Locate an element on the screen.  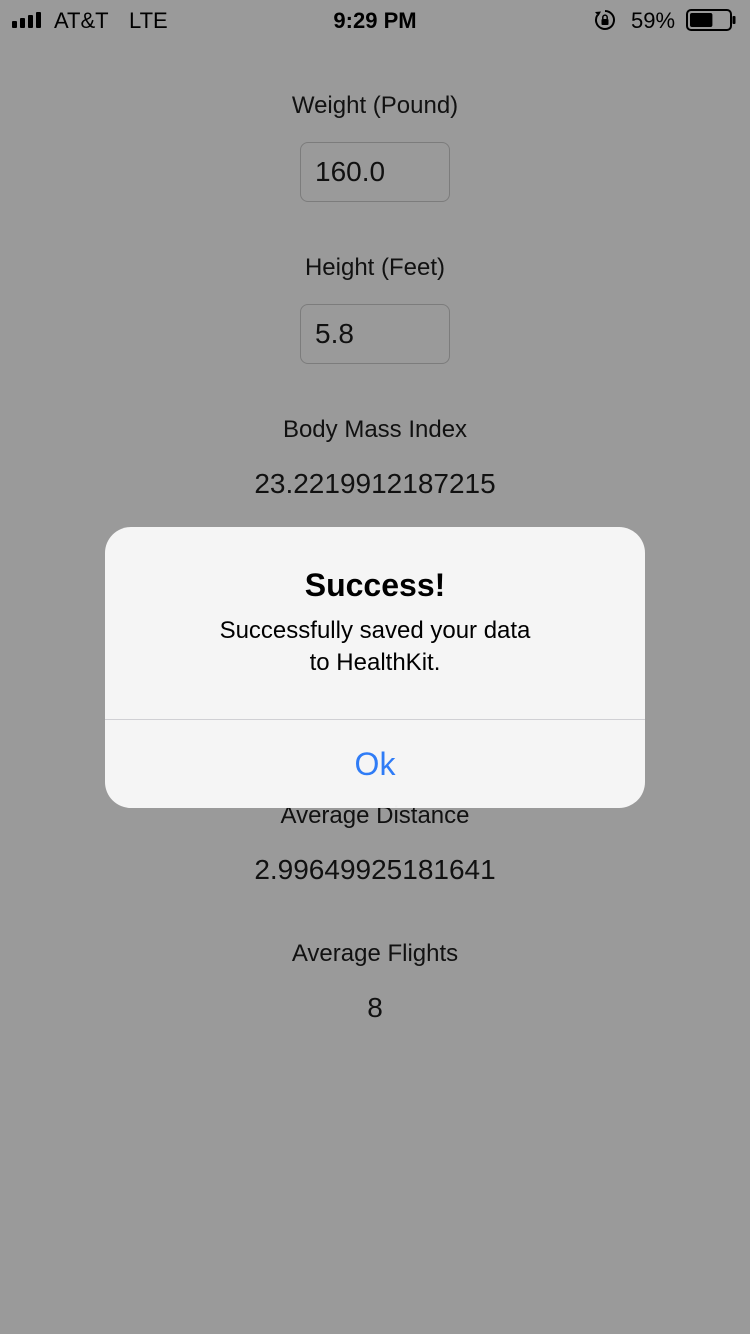
orientation-lock-icon is located at coordinates (605, 20).